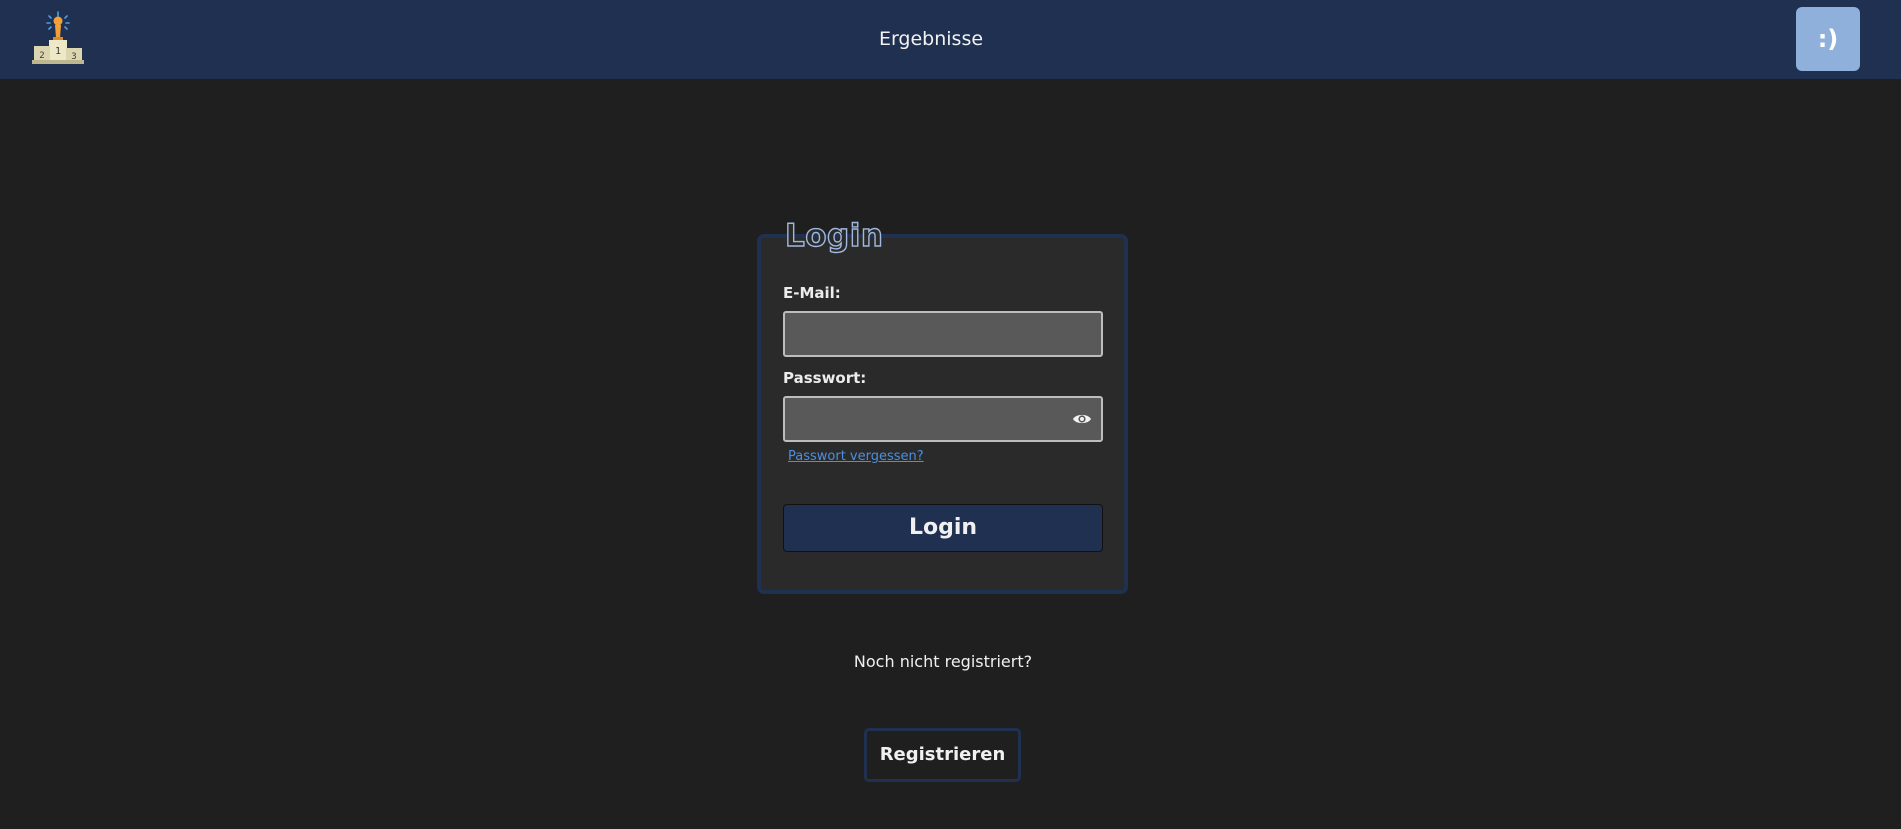  What do you see at coordinates (942, 755) in the screenshot?
I see `register-button: Registrieren` at bounding box center [942, 755].